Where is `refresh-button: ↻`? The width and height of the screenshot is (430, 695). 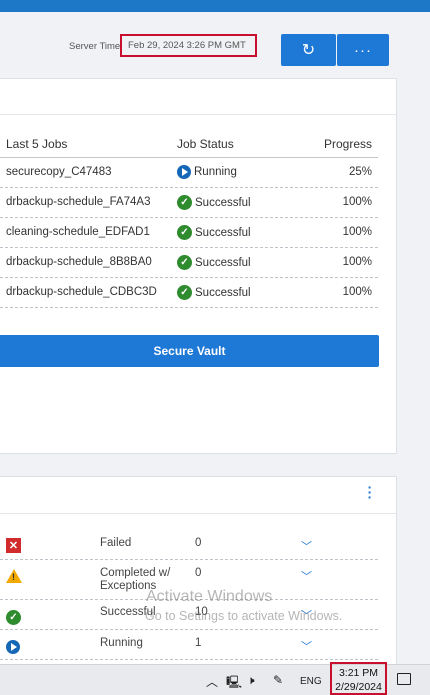
refresh-button: ↻ is located at coordinates (308, 50).